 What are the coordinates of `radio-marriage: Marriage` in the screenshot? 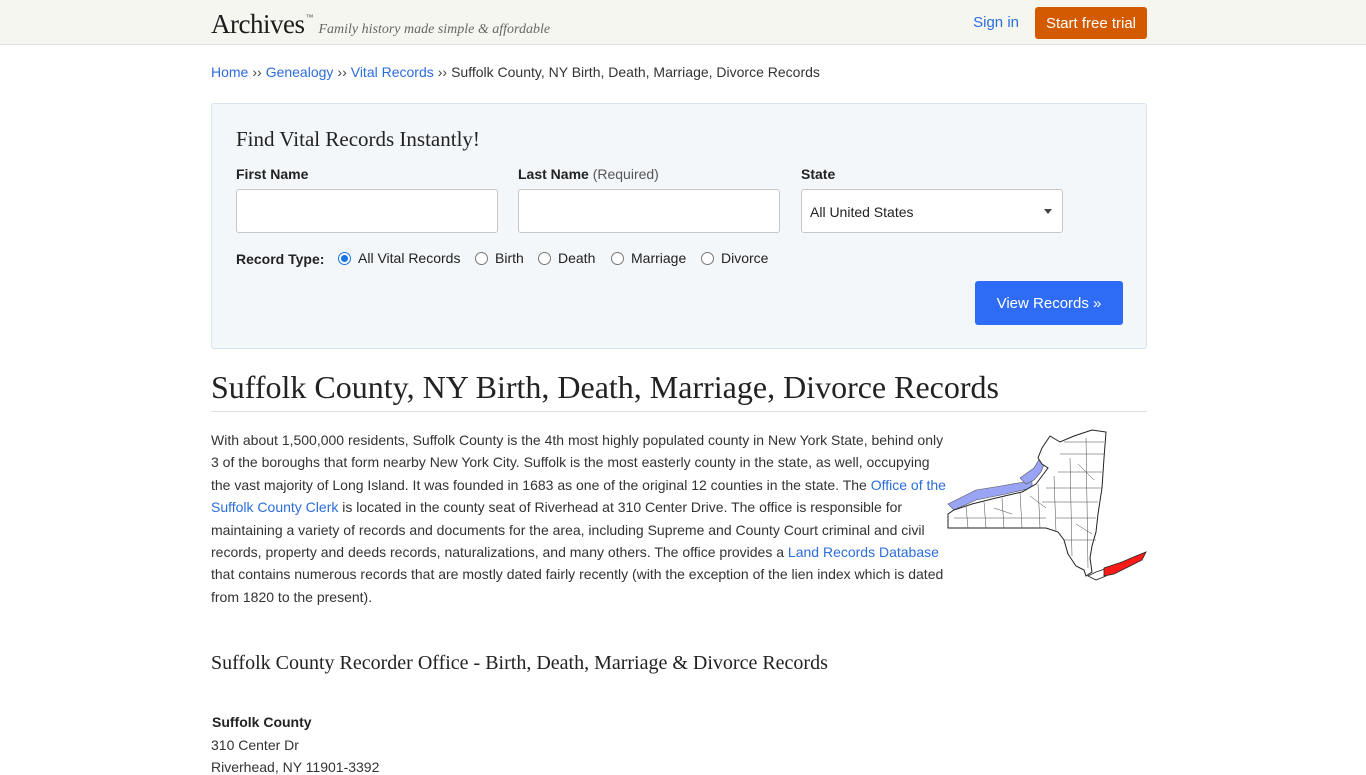 It's located at (648, 258).